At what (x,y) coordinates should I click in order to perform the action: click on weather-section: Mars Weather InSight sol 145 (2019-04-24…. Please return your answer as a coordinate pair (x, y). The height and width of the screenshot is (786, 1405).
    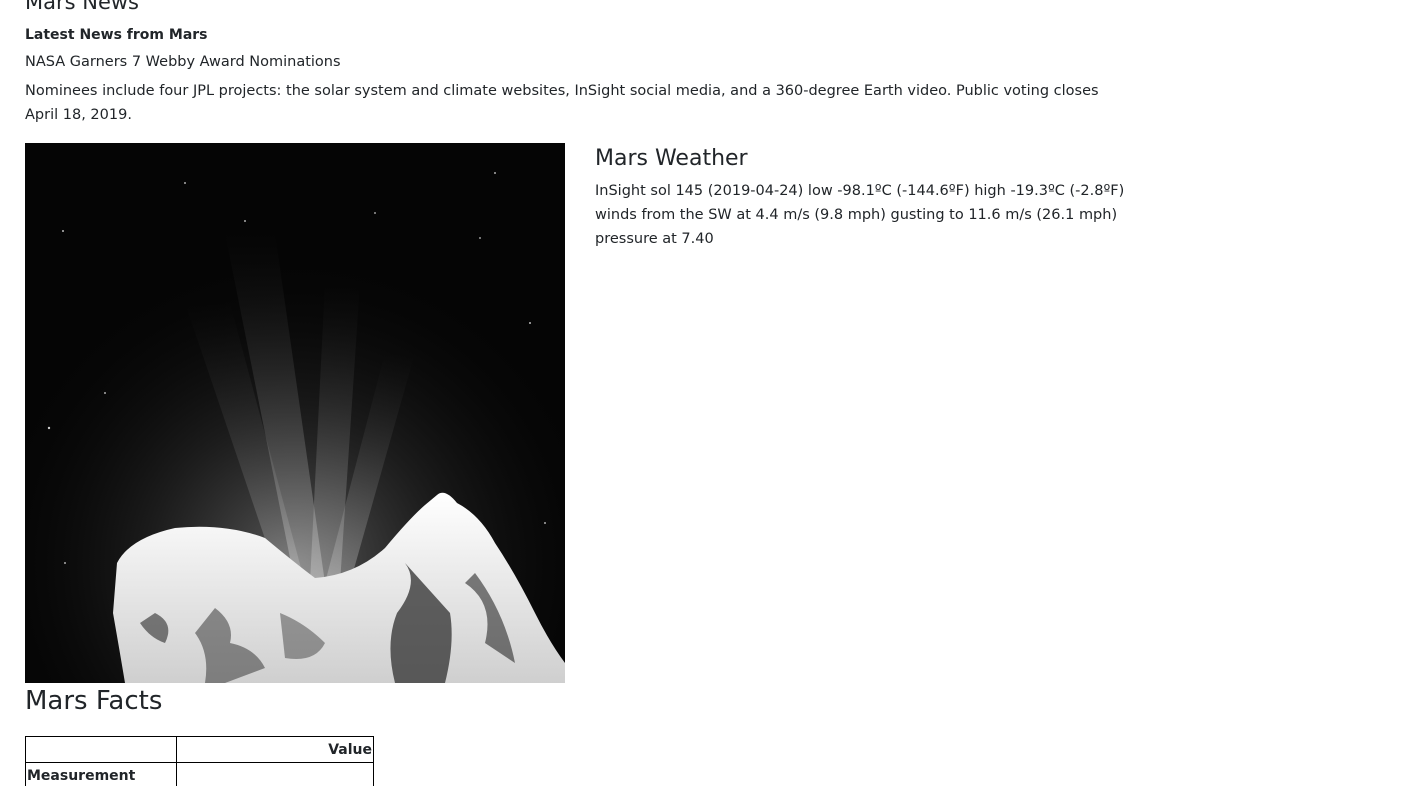
    Looking at the image, I should click on (860, 197).